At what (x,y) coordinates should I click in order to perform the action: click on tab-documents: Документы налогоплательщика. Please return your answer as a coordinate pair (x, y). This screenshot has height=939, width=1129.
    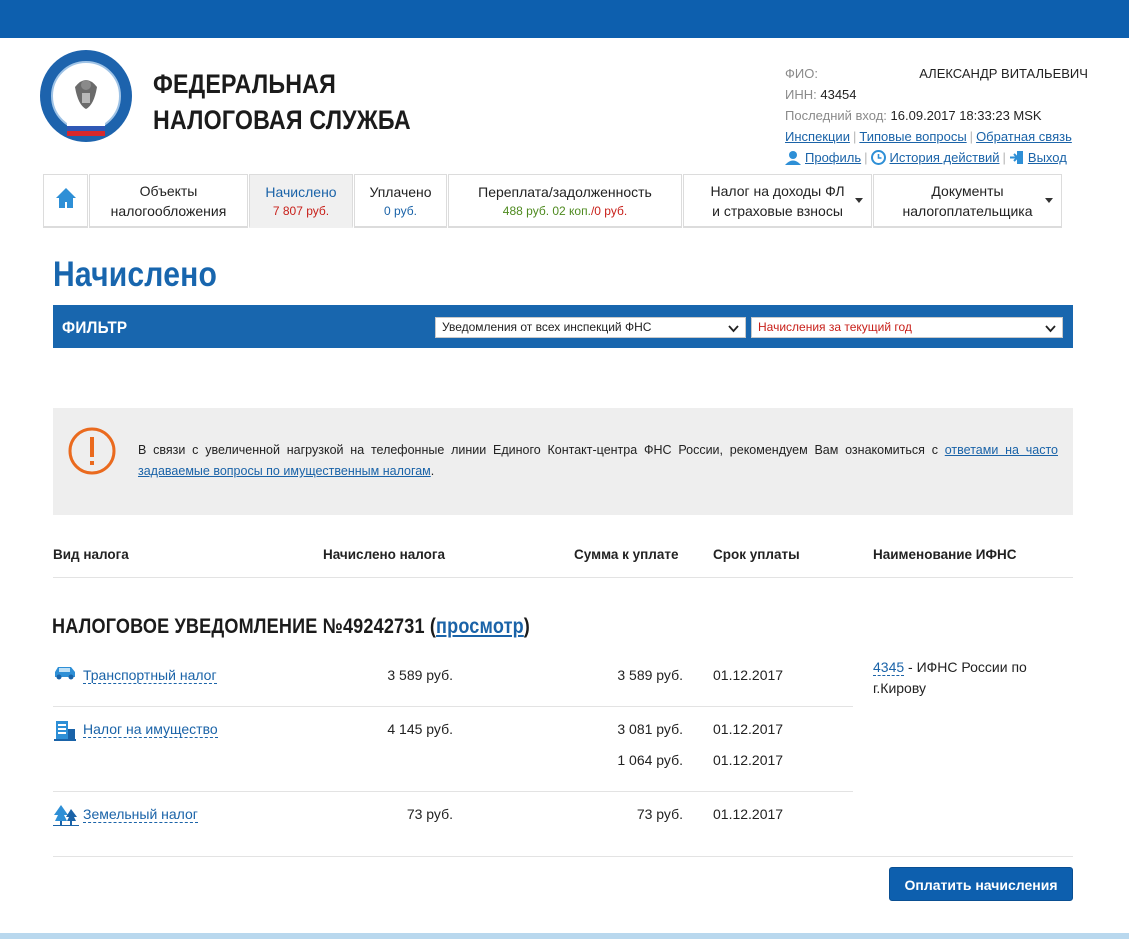
    Looking at the image, I should click on (967, 201).